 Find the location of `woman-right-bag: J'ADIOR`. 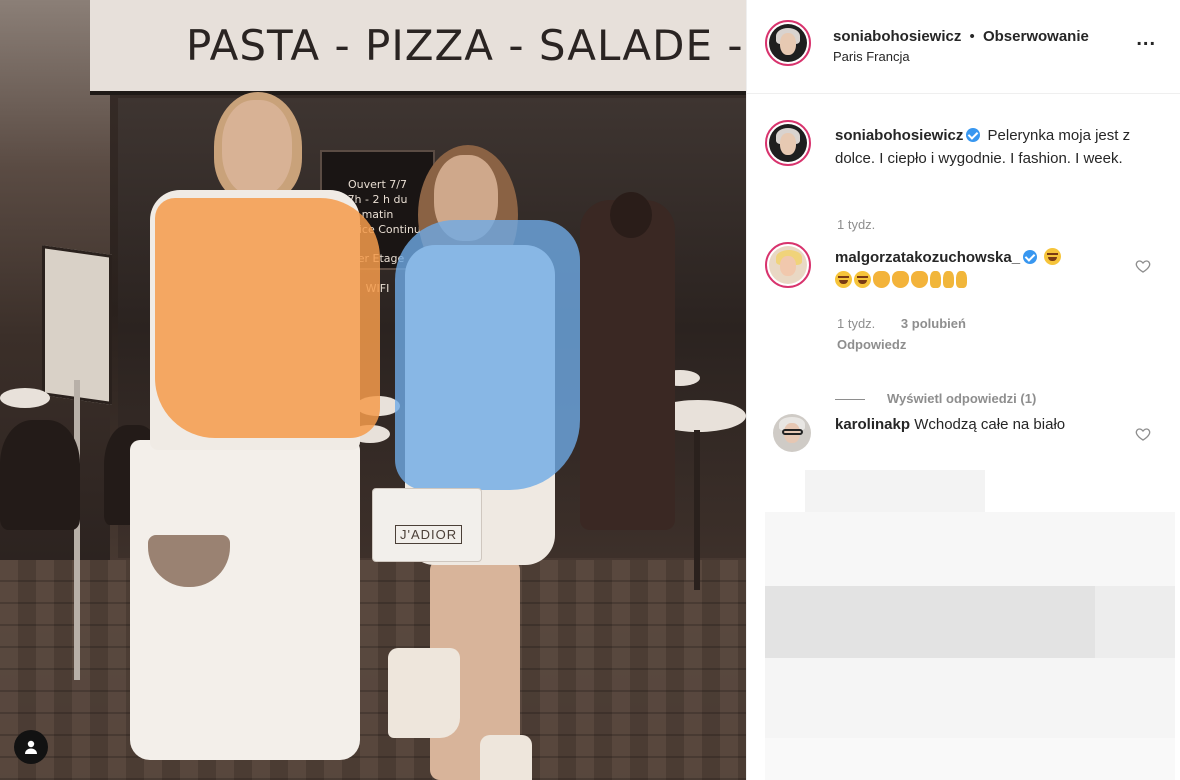

woman-right-bag: J'ADIOR is located at coordinates (427, 525).